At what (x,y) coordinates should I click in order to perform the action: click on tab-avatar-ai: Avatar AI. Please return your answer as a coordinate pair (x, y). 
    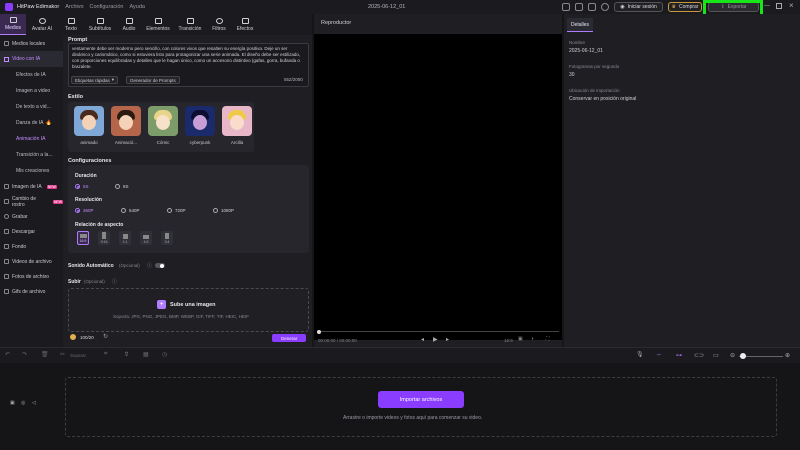
    Looking at the image, I should click on (42, 24).